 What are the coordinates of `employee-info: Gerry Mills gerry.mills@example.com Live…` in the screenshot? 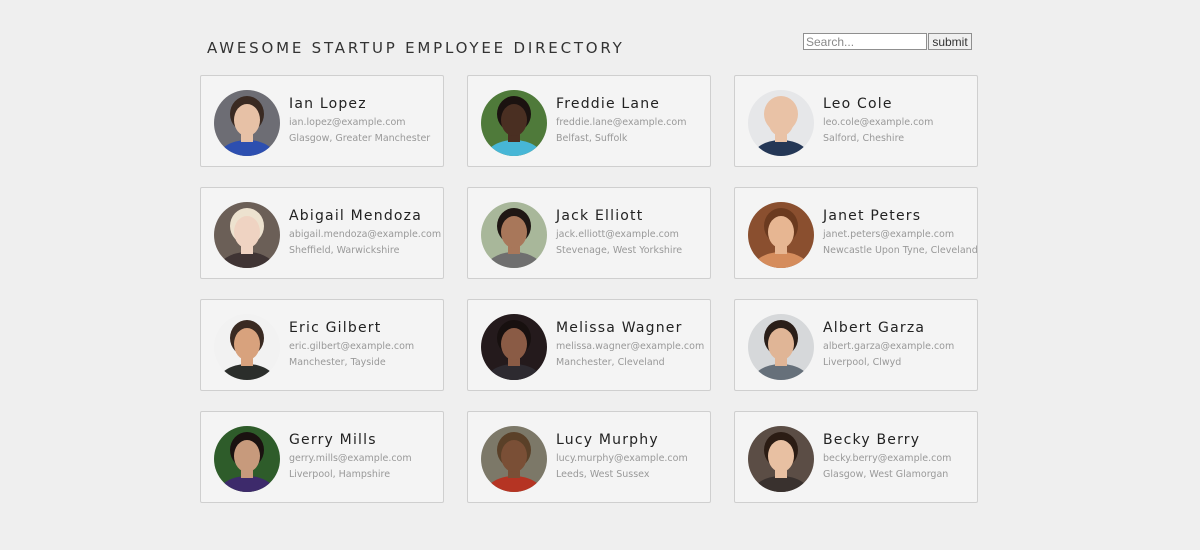 It's located at (364, 456).